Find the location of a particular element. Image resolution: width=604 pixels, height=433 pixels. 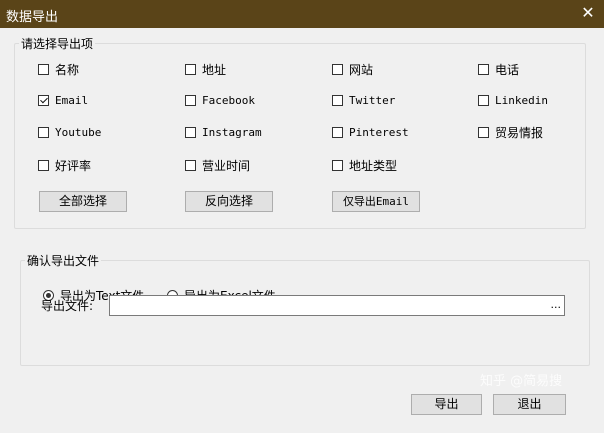

confirm-file-legend: 确认导出文件 is located at coordinates (63, 261).